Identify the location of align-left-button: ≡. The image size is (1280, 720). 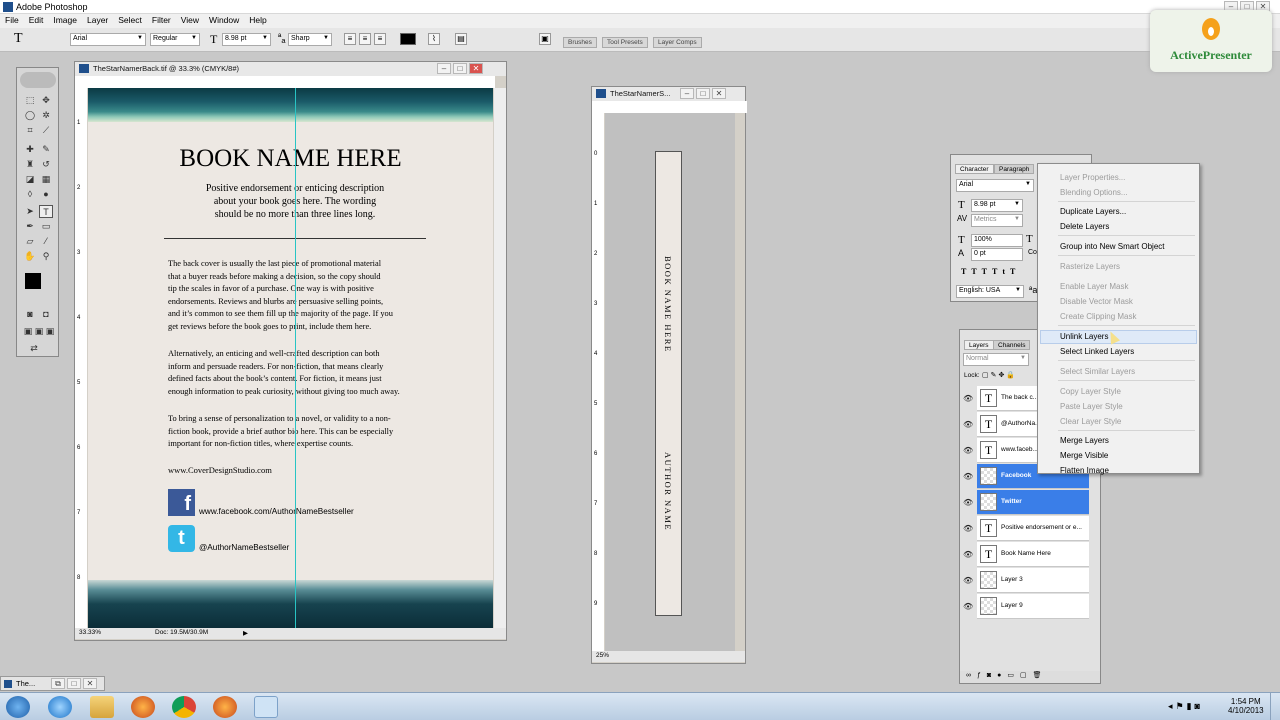
(350, 39).